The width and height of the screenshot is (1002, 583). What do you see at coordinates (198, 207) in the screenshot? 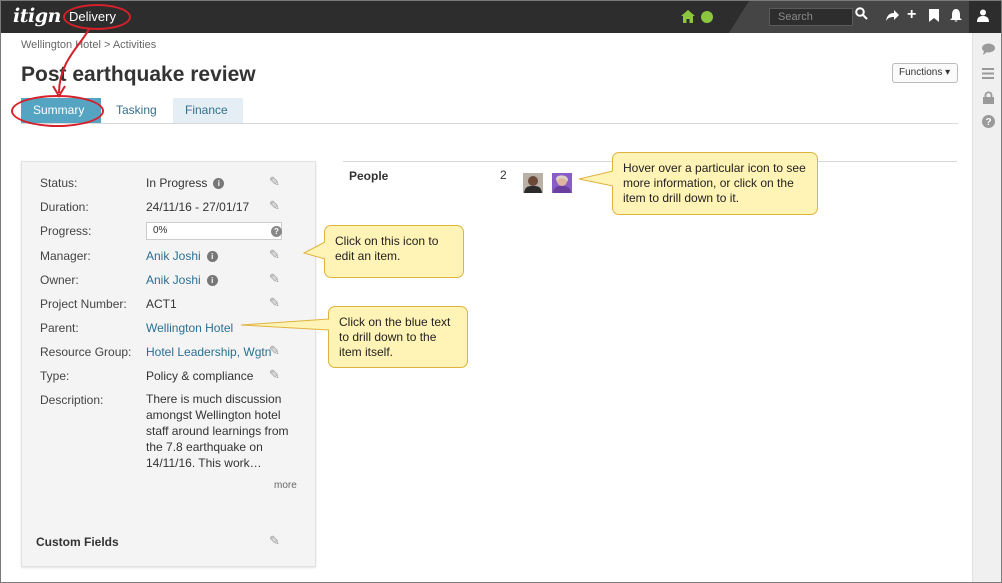
I see `duration-value: 24/11/16 - 27/01/17` at bounding box center [198, 207].